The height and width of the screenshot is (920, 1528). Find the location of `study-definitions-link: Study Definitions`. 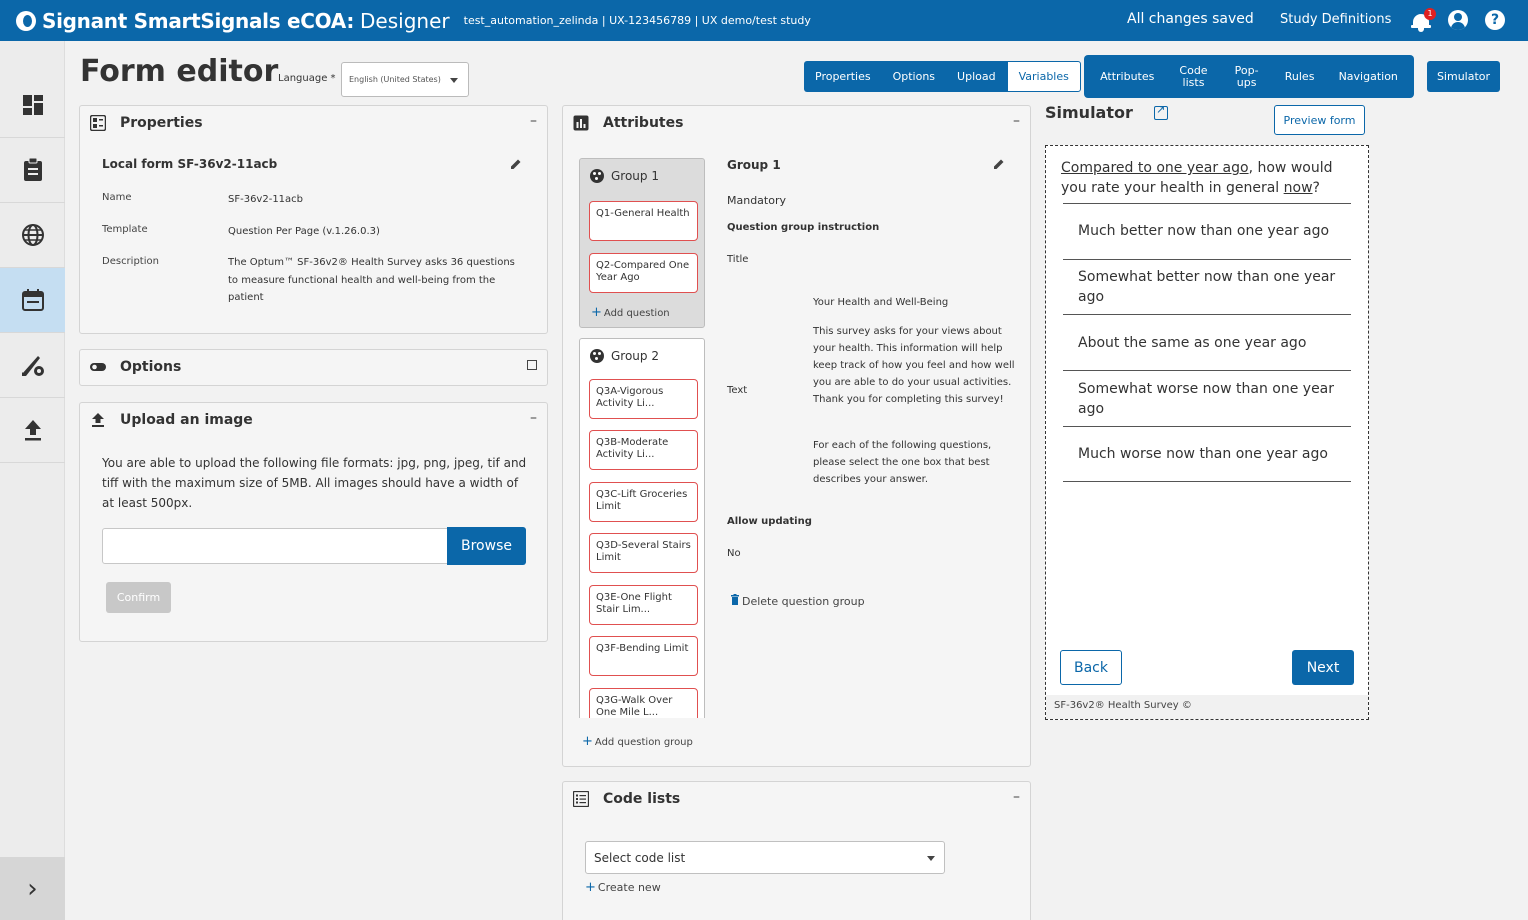

study-definitions-link: Study Definitions is located at coordinates (1335, 19).